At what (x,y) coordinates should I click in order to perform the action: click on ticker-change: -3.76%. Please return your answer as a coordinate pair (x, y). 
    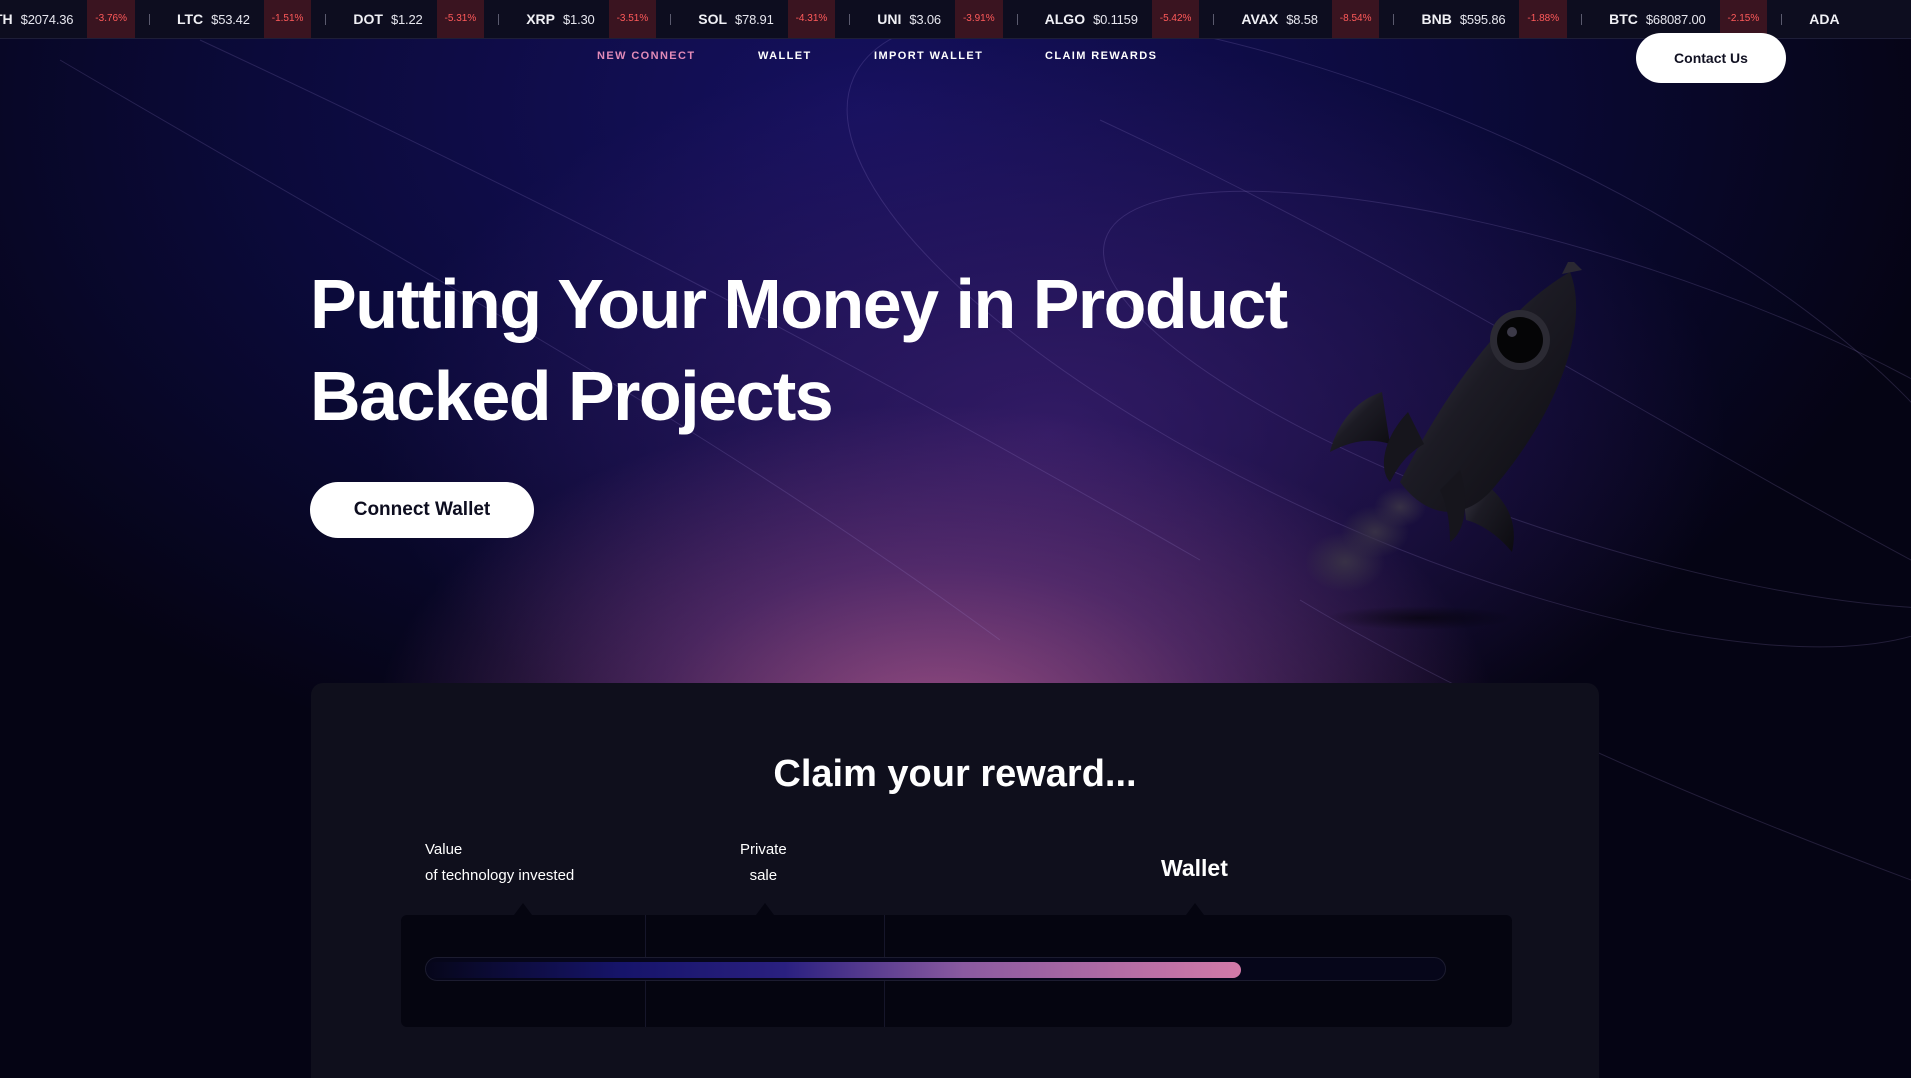
    Looking at the image, I should click on (111, 19).